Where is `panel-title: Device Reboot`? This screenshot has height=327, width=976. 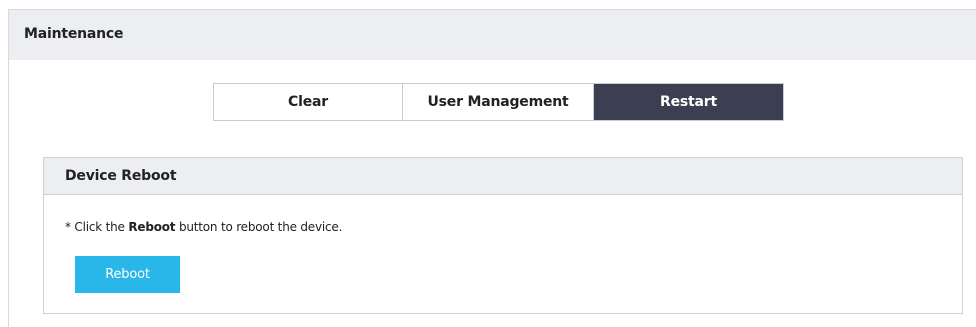
panel-title: Device Reboot is located at coordinates (121, 176).